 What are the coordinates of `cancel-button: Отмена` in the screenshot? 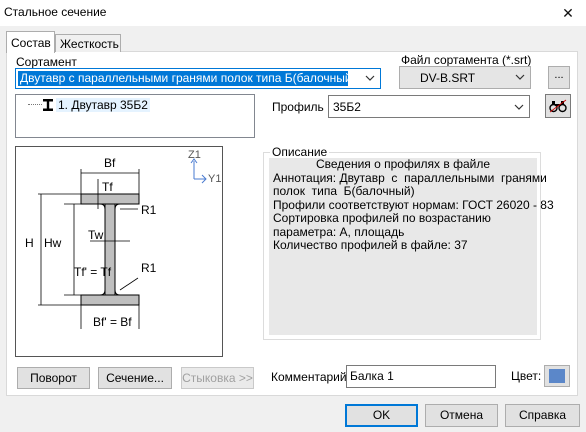 It's located at (461, 415).